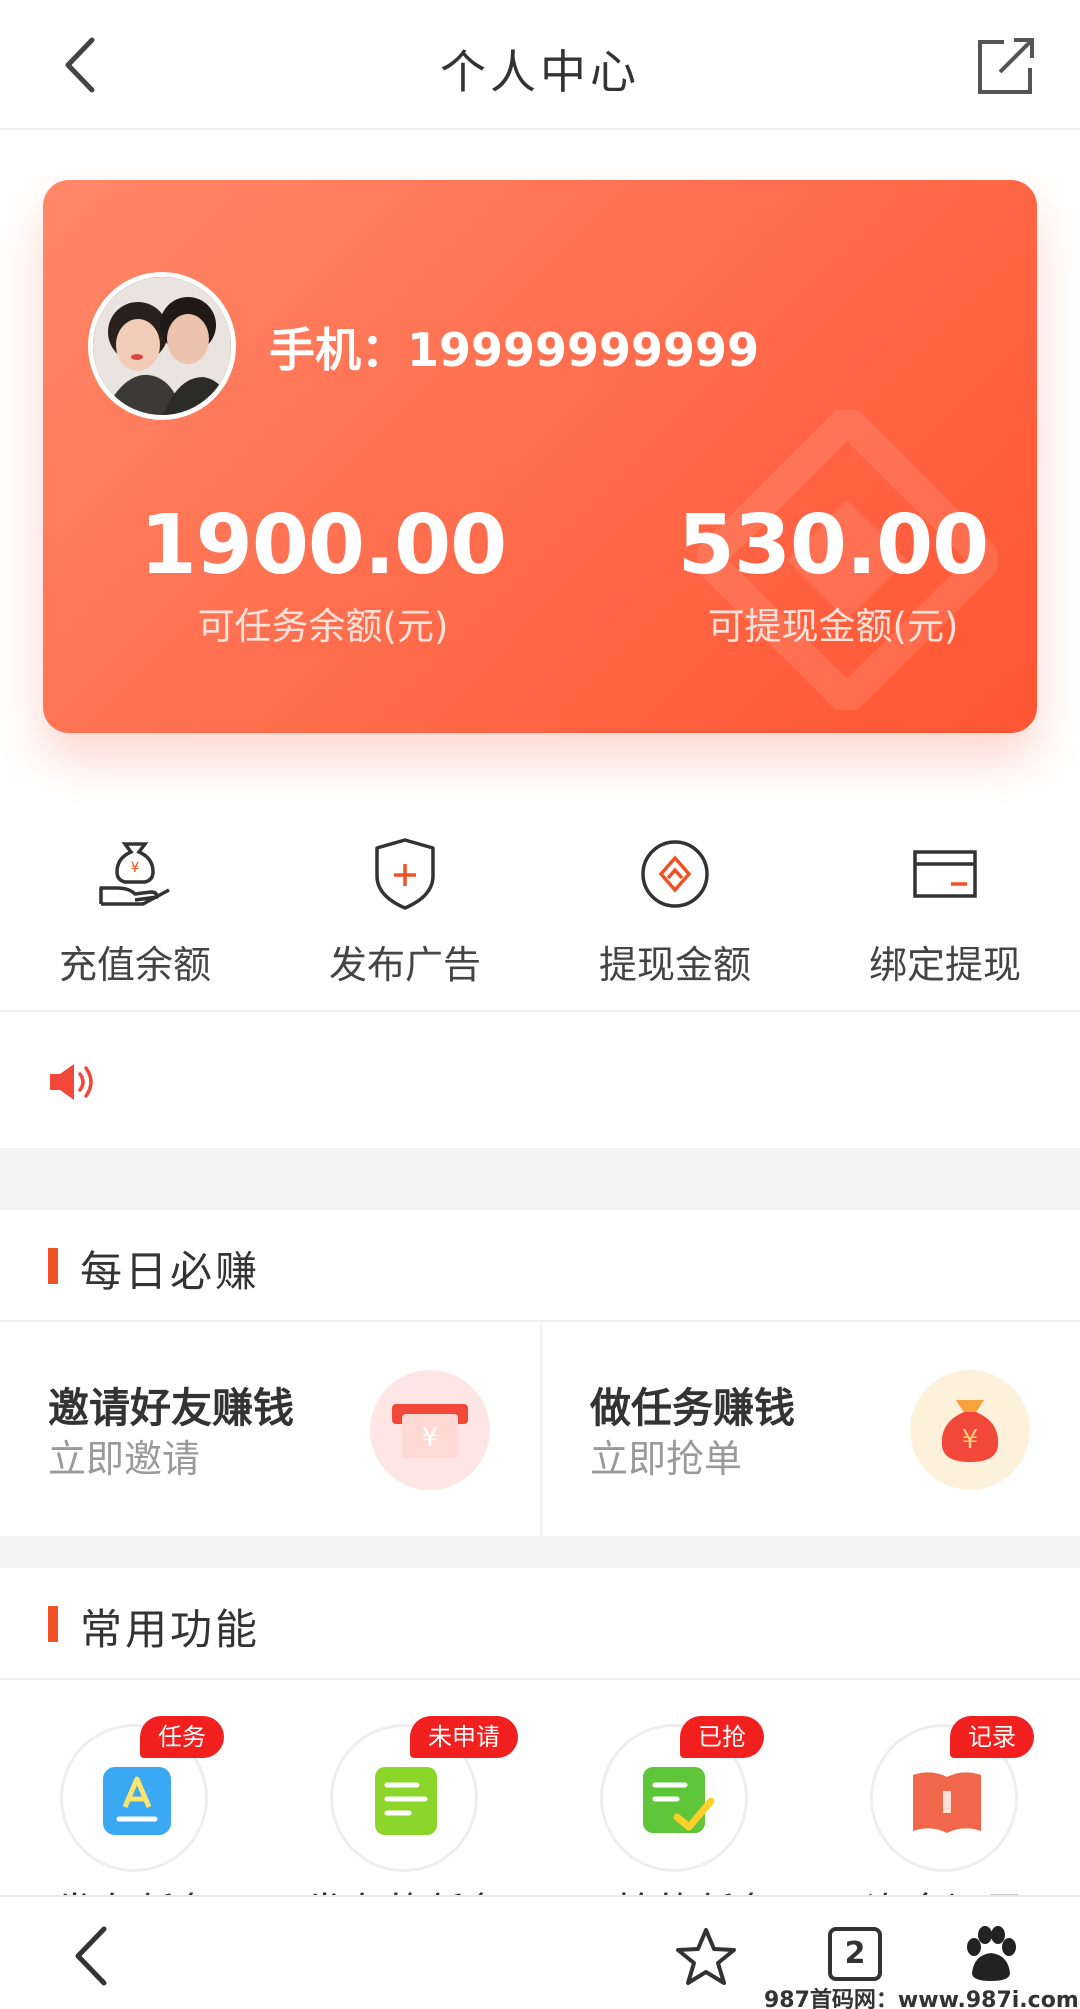  I want to click on daily-section-title: 每日必赚, so click(170, 1271).